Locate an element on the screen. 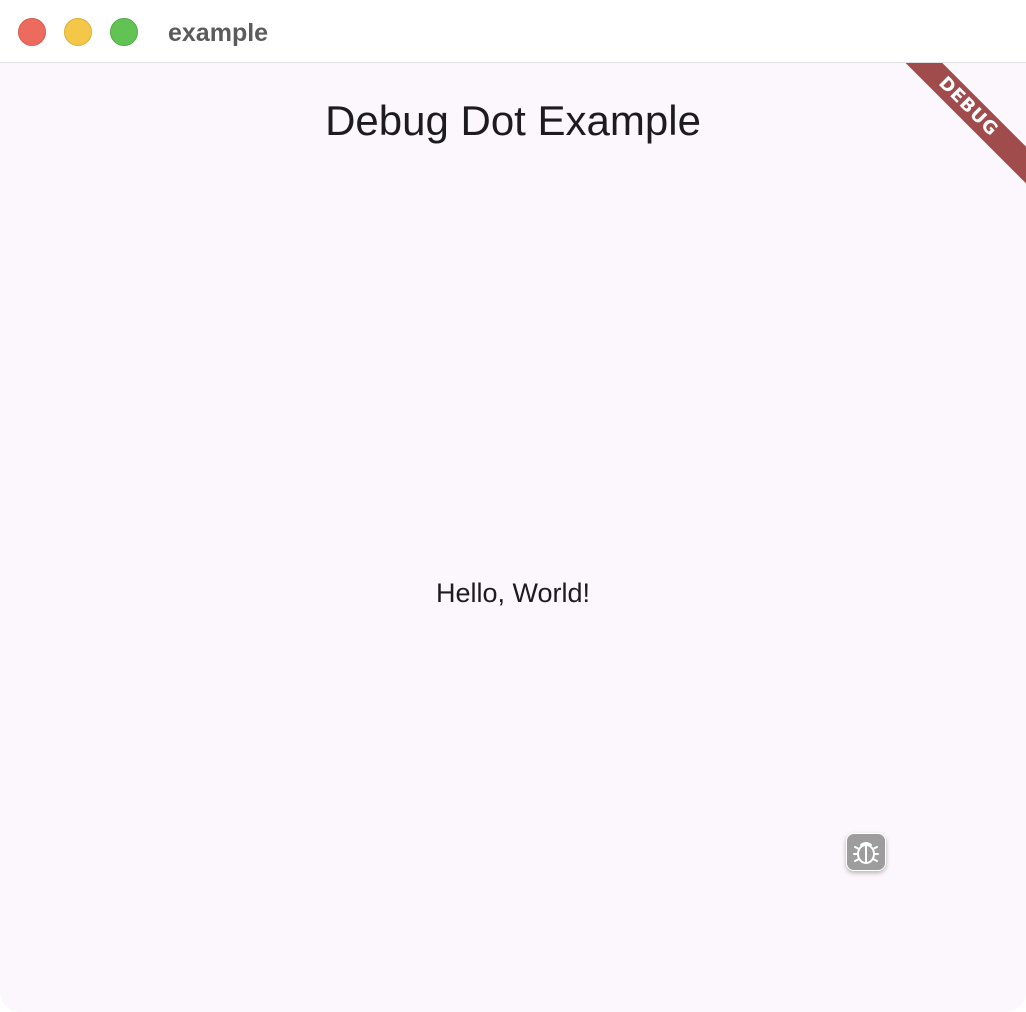 This screenshot has height=1012, width=1026. title-bar: example is located at coordinates (513, 31).